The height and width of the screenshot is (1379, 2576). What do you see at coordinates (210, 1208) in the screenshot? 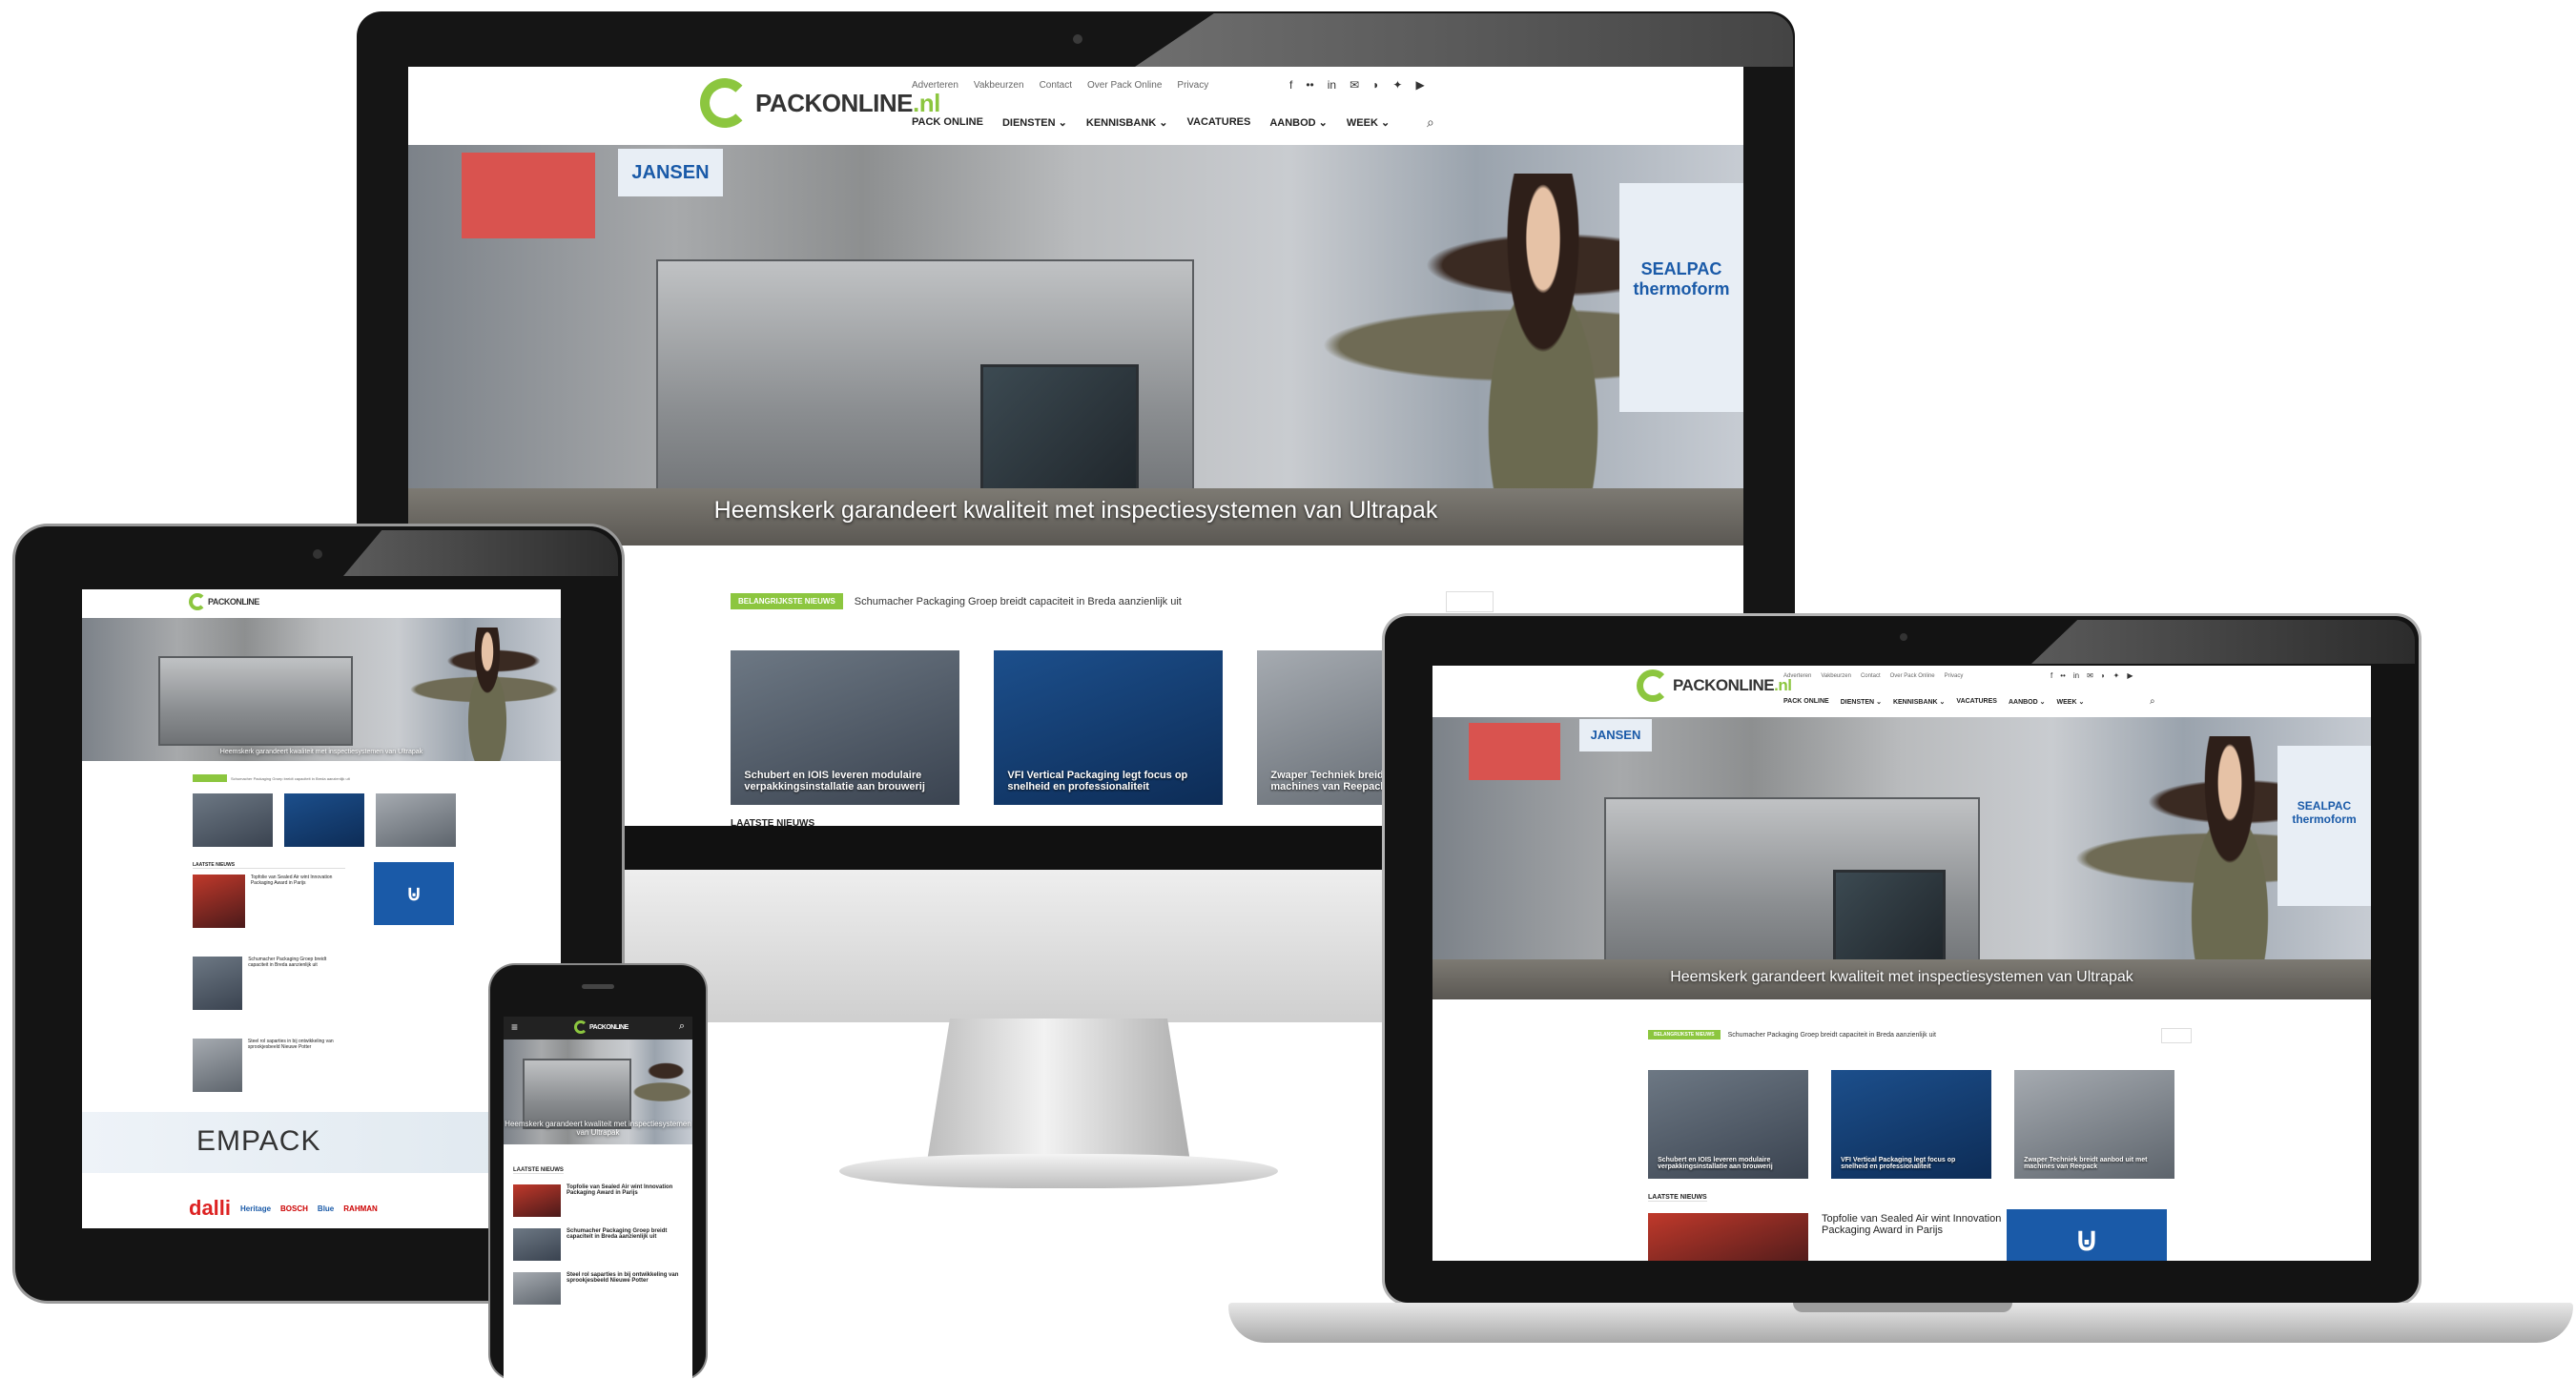
I see `partner-logo: dalli` at bounding box center [210, 1208].